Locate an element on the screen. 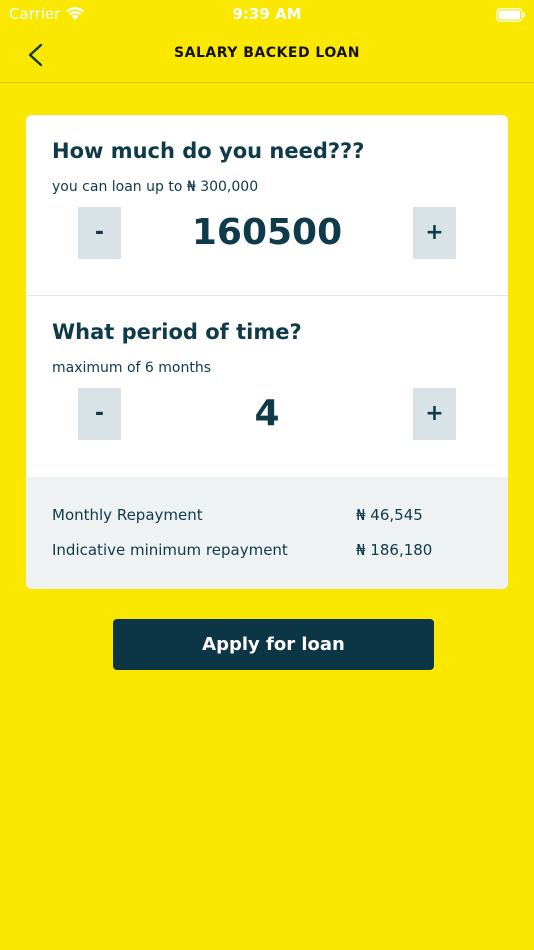  amount-increase-button: + is located at coordinates (434, 233).